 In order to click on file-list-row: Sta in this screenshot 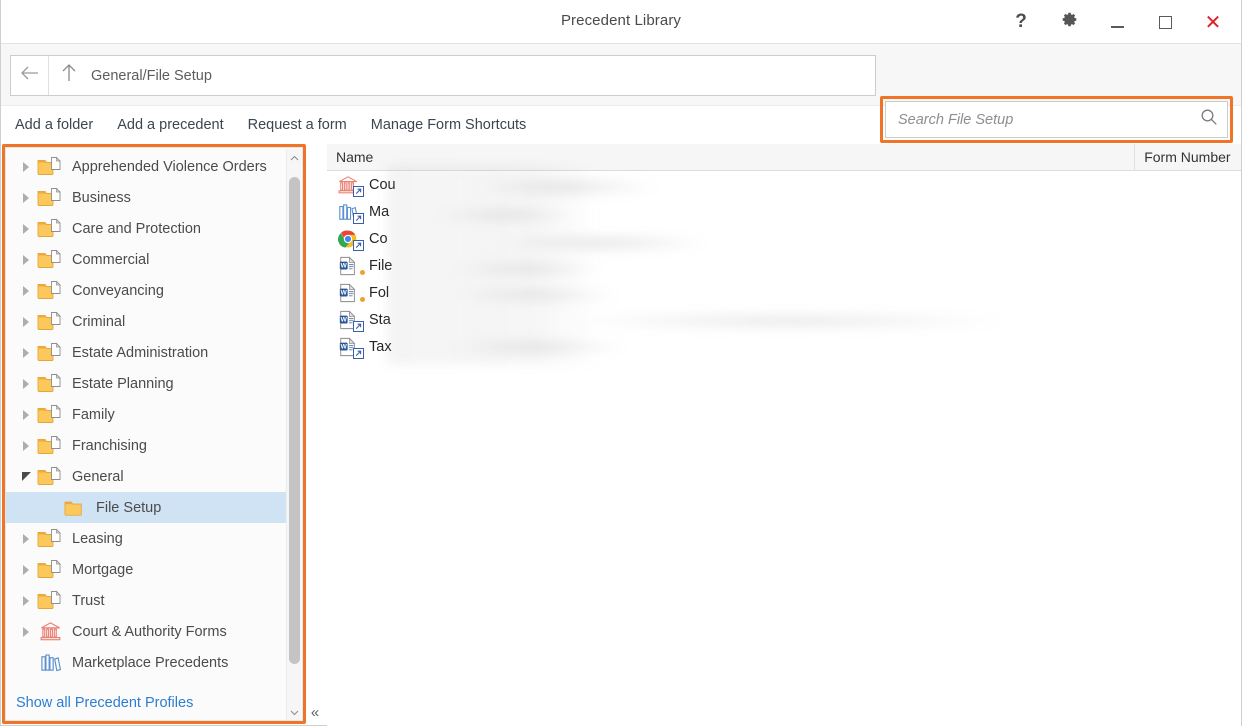, I will do `click(784, 319)`.